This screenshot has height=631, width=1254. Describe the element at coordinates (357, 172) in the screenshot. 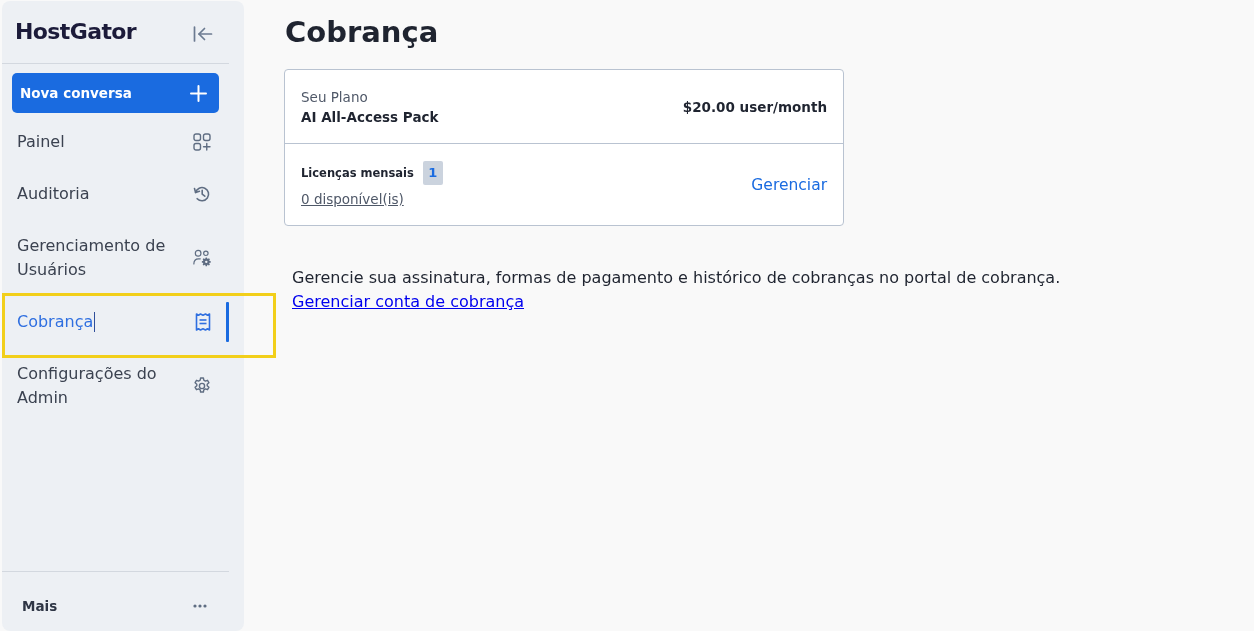

I see `licenses-label: Licenças mensais` at that location.